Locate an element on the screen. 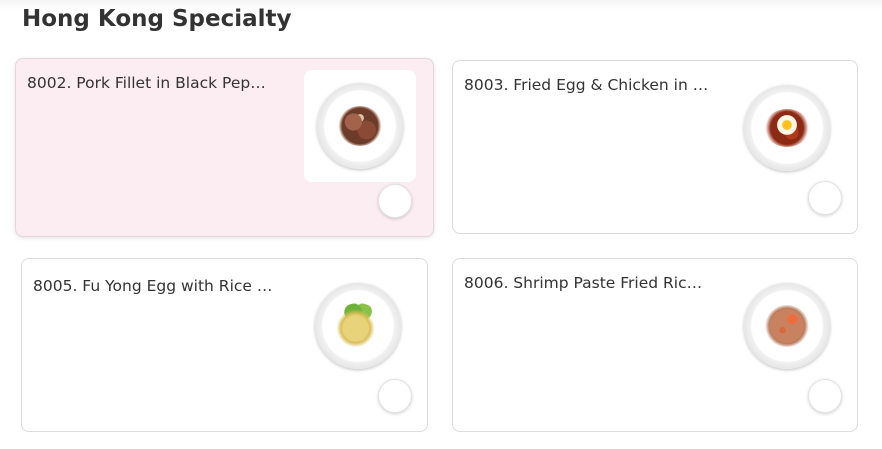 This screenshot has width=882, height=449. pork-fillet-dish is located at coordinates (360, 126).